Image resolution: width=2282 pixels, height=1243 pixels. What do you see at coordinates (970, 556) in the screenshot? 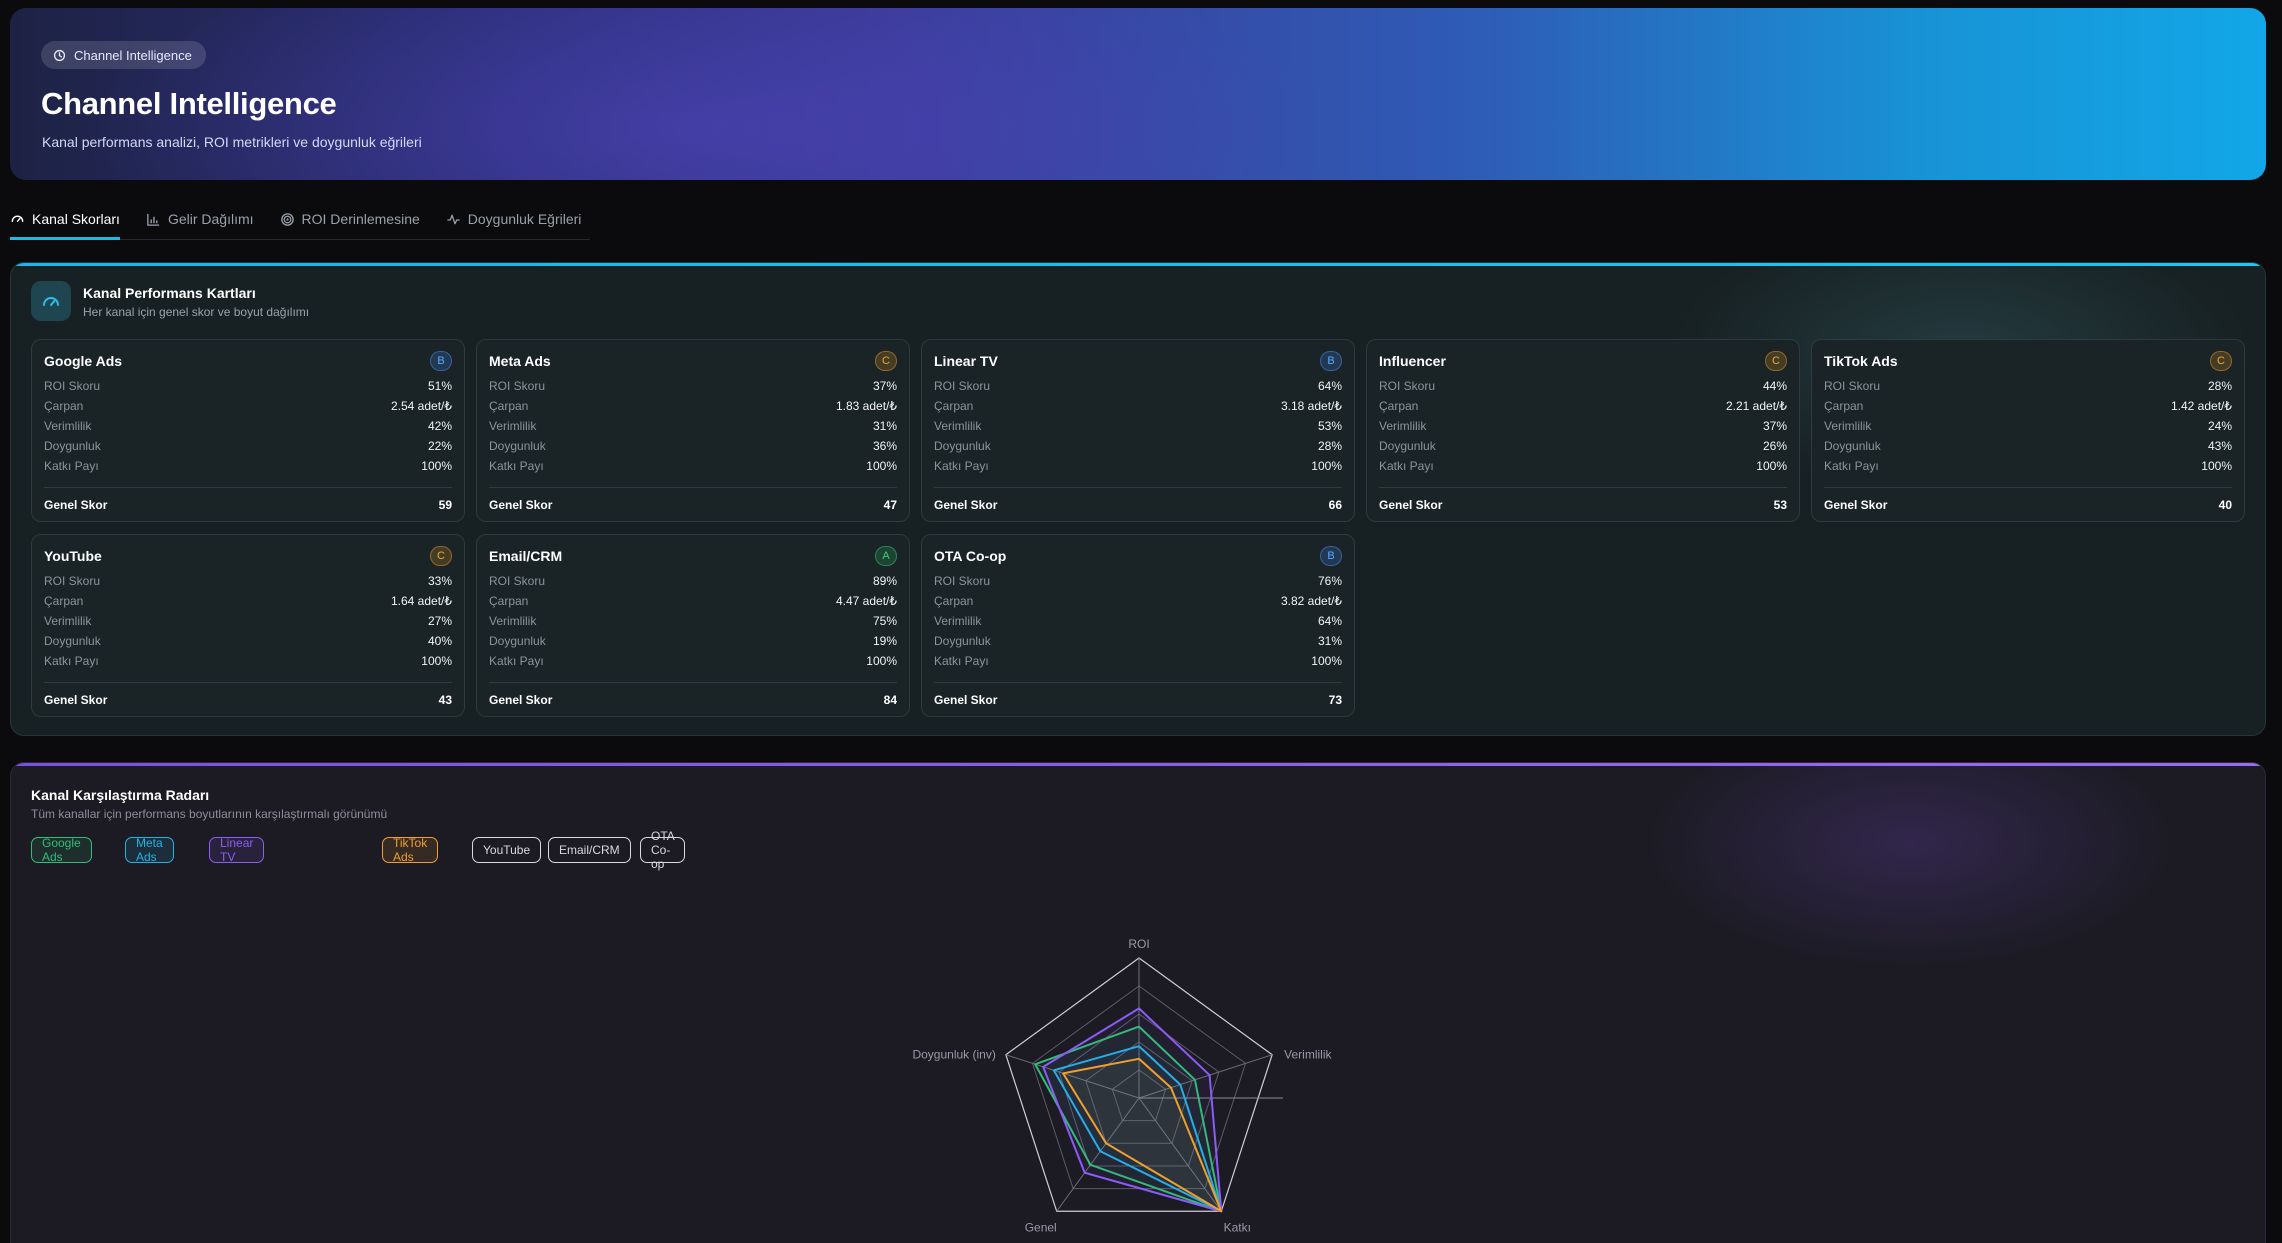
I see `channel-name: OTA Co-op` at bounding box center [970, 556].